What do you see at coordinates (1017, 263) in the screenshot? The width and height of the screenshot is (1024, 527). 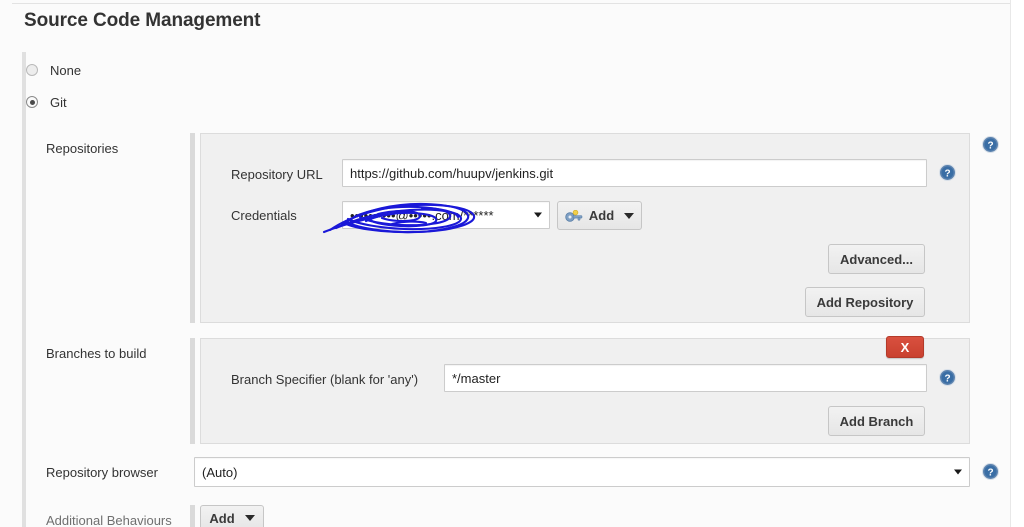 I see `page-right-edge` at bounding box center [1017, 263].